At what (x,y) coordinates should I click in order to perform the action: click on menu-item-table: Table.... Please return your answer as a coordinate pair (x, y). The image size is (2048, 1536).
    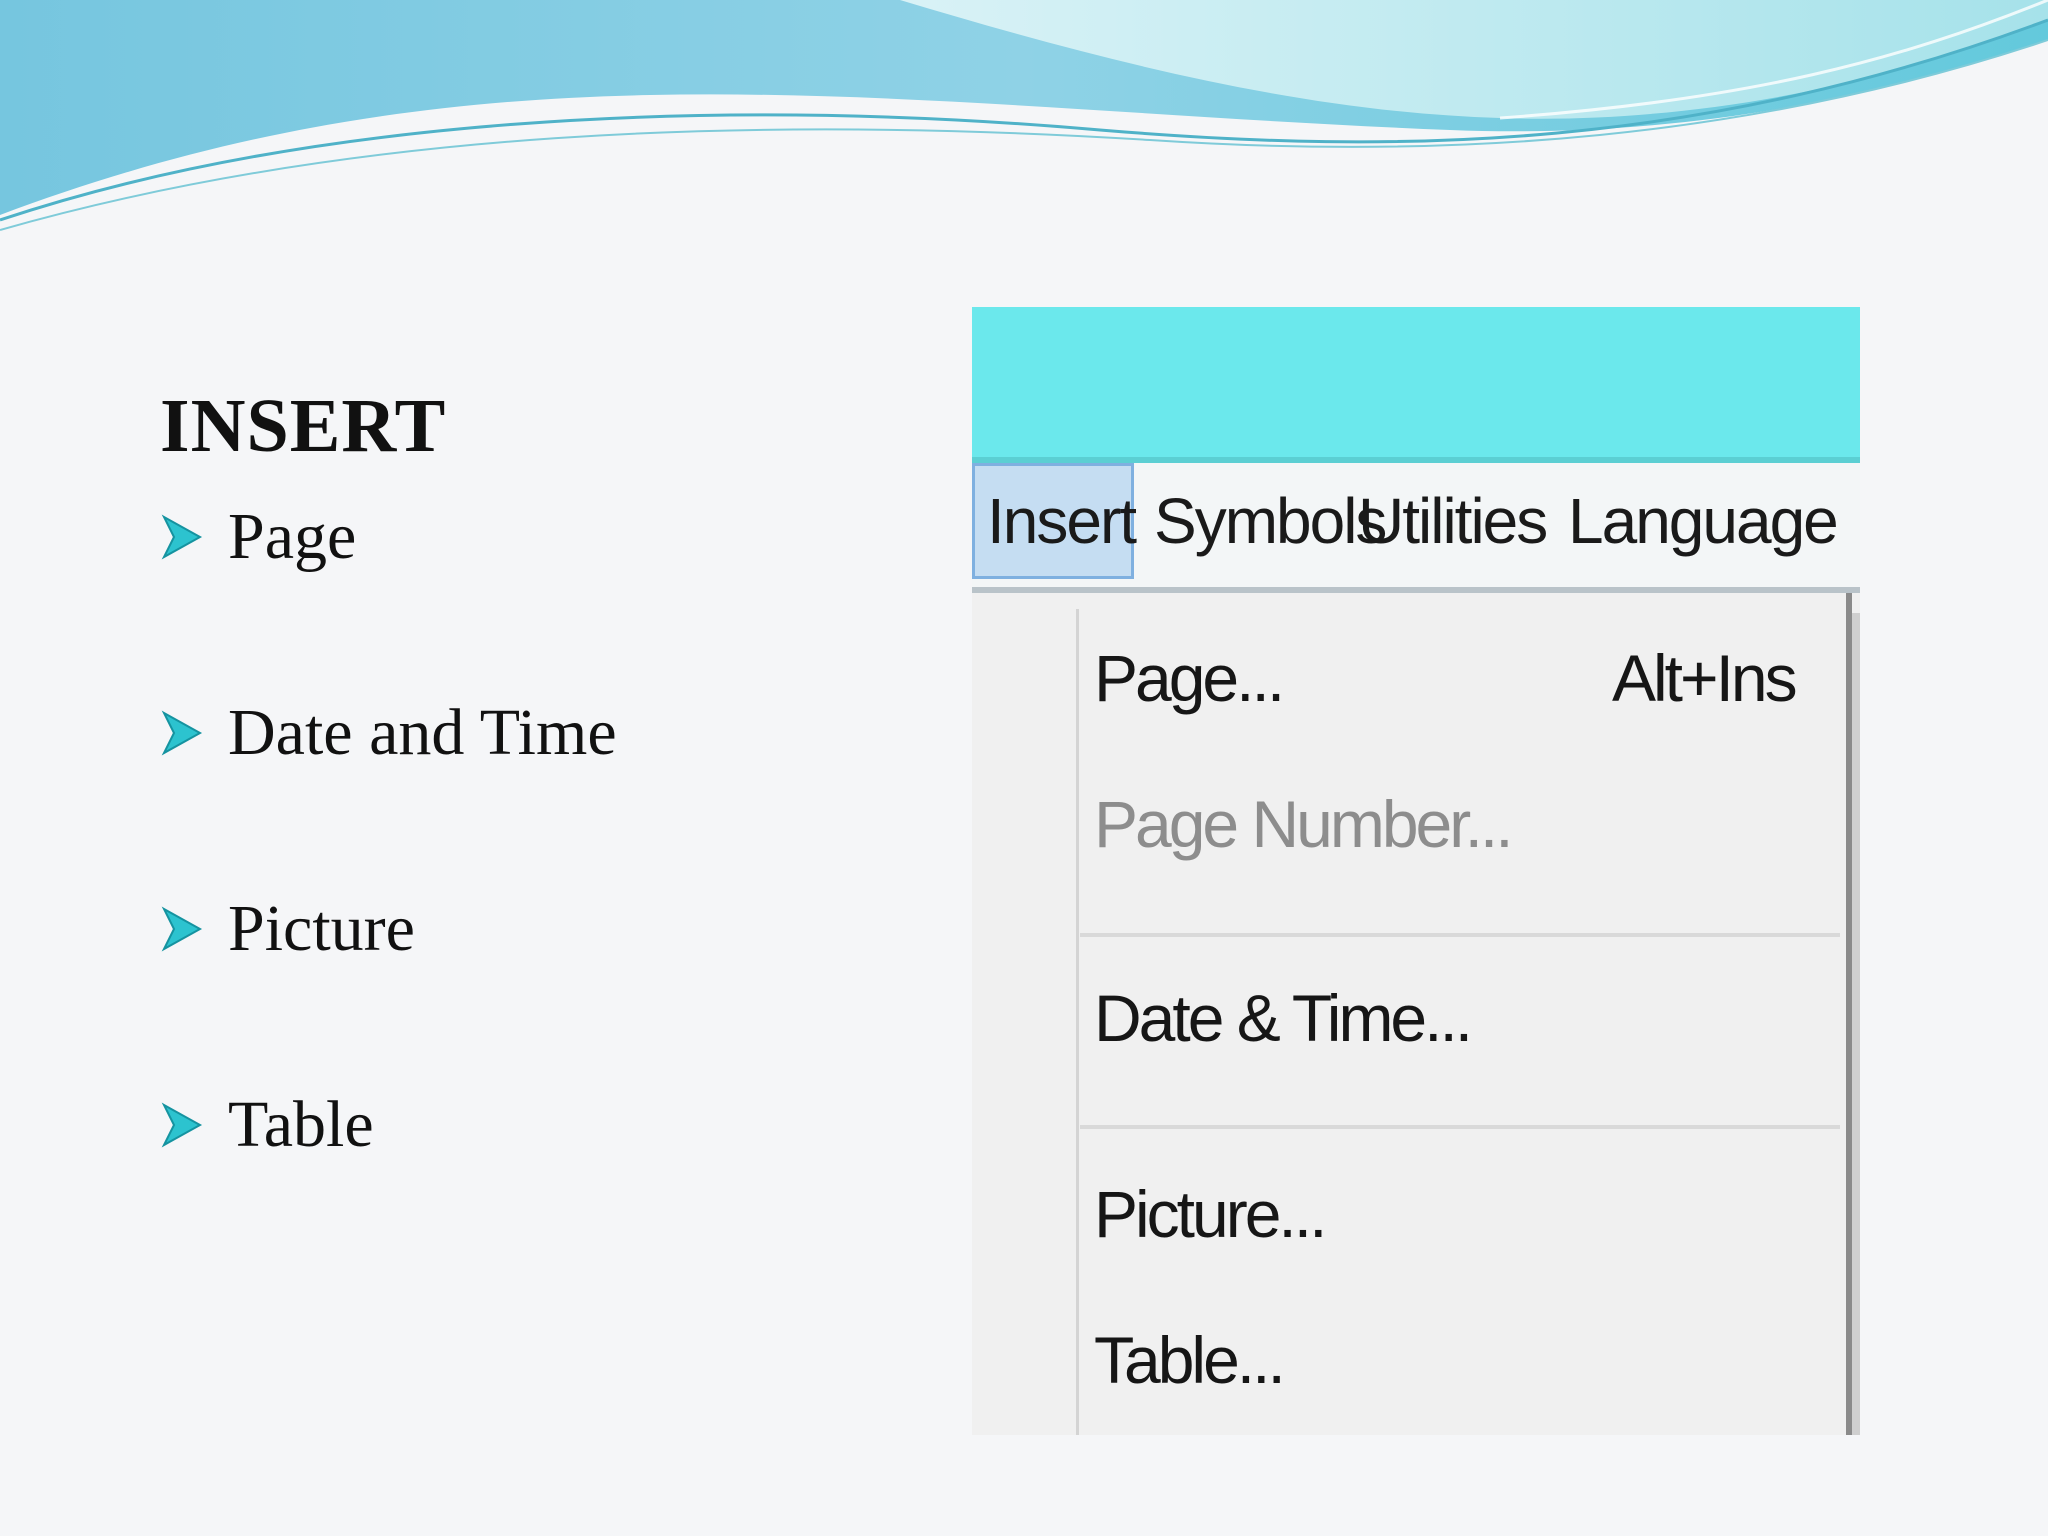
    Looking at the image, I should click on (1190, 1360).